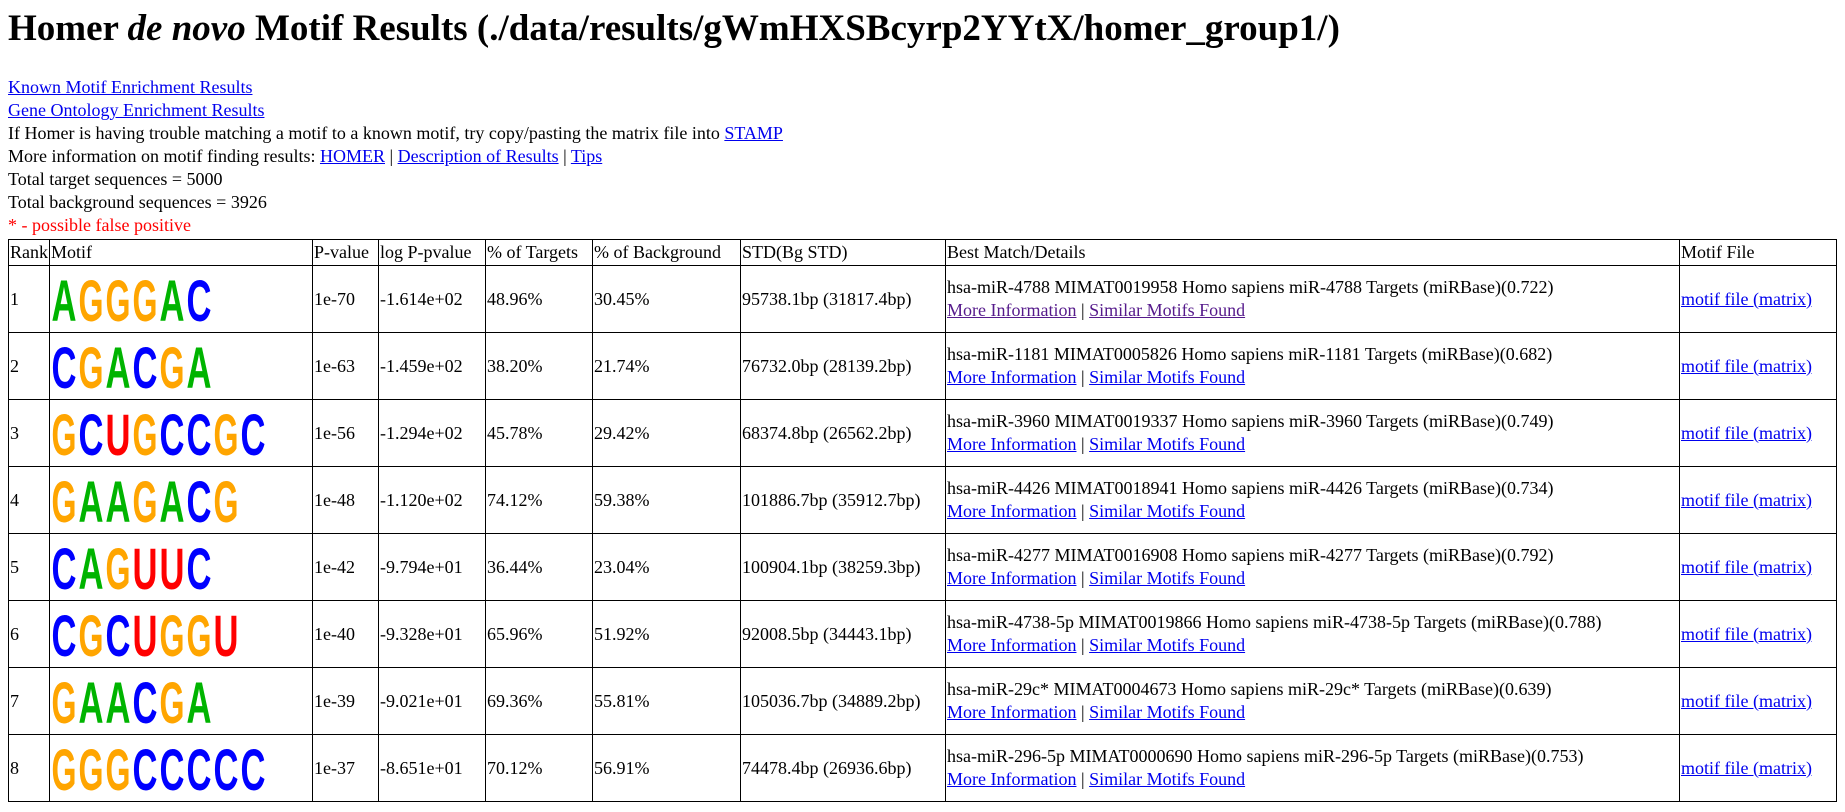  I want to click on motif-logo-cell: GCUGCCGC, so click(181, 433).